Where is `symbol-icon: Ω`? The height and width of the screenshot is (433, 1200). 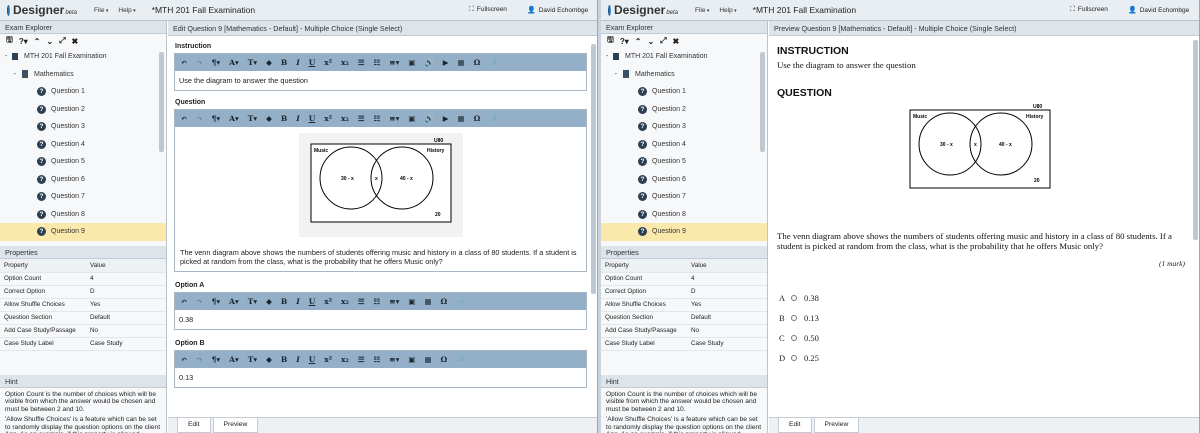 symbol-icon: Ω is located at coordinates (444, 359).